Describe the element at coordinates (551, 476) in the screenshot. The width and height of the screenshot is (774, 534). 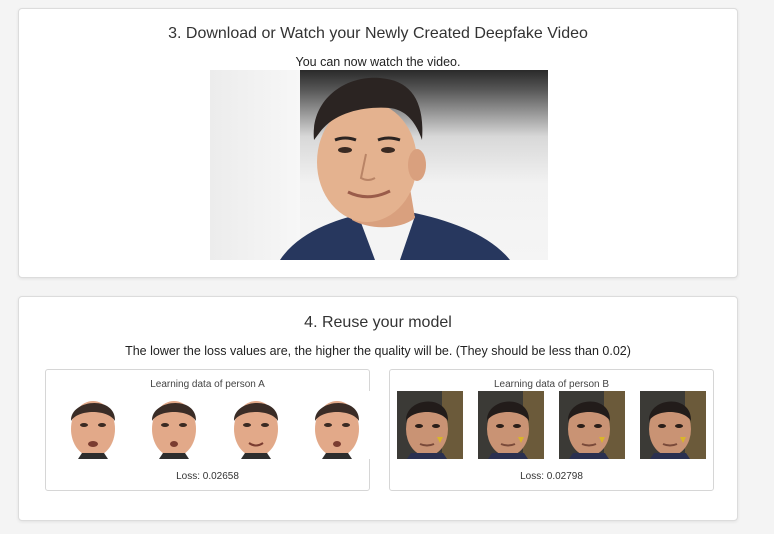
I see `loss-value: Loss: 0.02798` at that location.